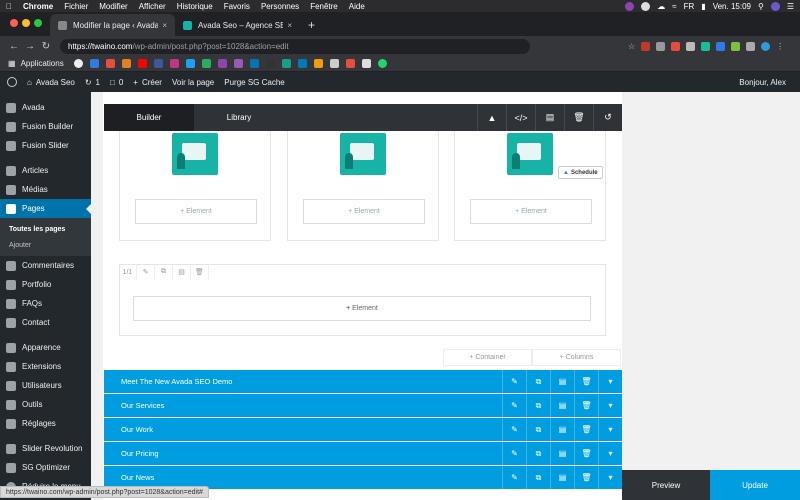  Describe the element at coordinates (45, 366) in the screenshot. I see `sidebar-item-extensions: Extensions` at that location.